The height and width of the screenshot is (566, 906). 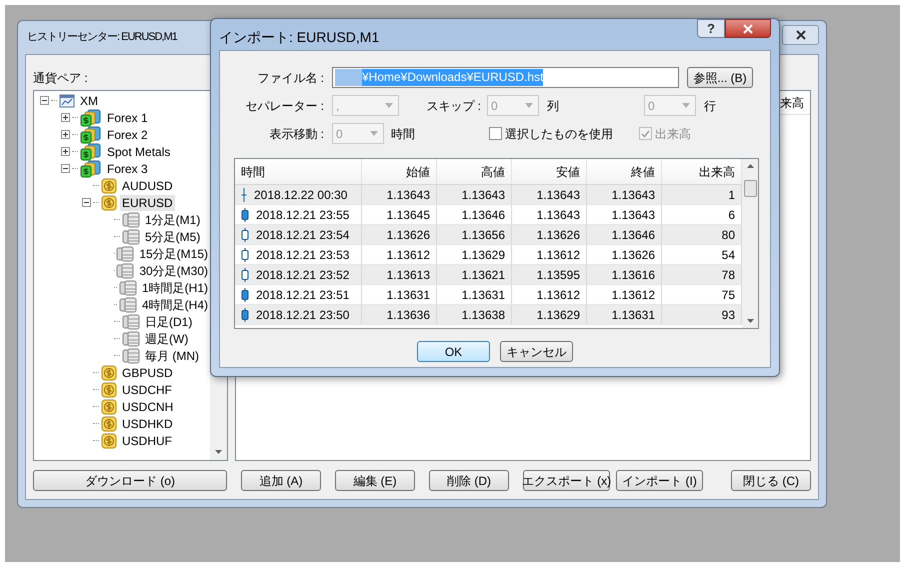 What do you see at coordinates (284, 106) in the screenshot?
I see `separator-label: セパレーター :` at bounding box center [284, 106].